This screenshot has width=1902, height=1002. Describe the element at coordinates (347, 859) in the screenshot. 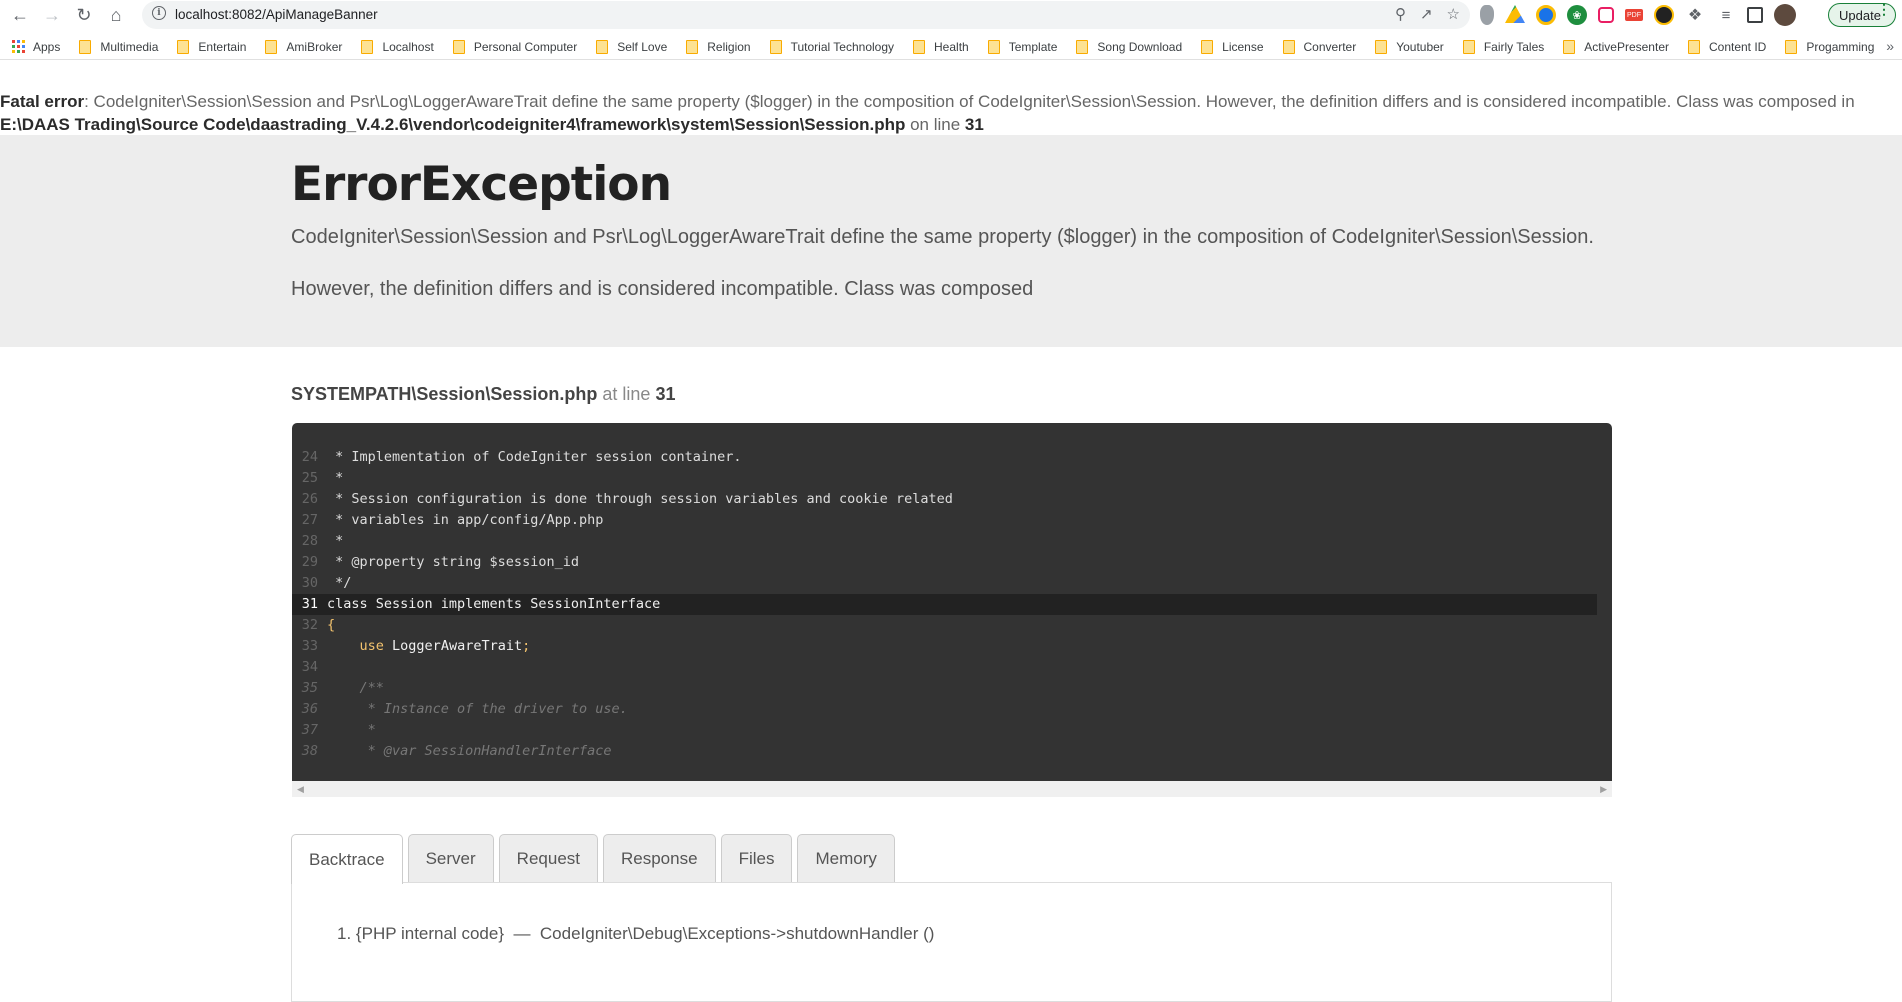

I see `tab-backtrace: Backtrace` at that location.